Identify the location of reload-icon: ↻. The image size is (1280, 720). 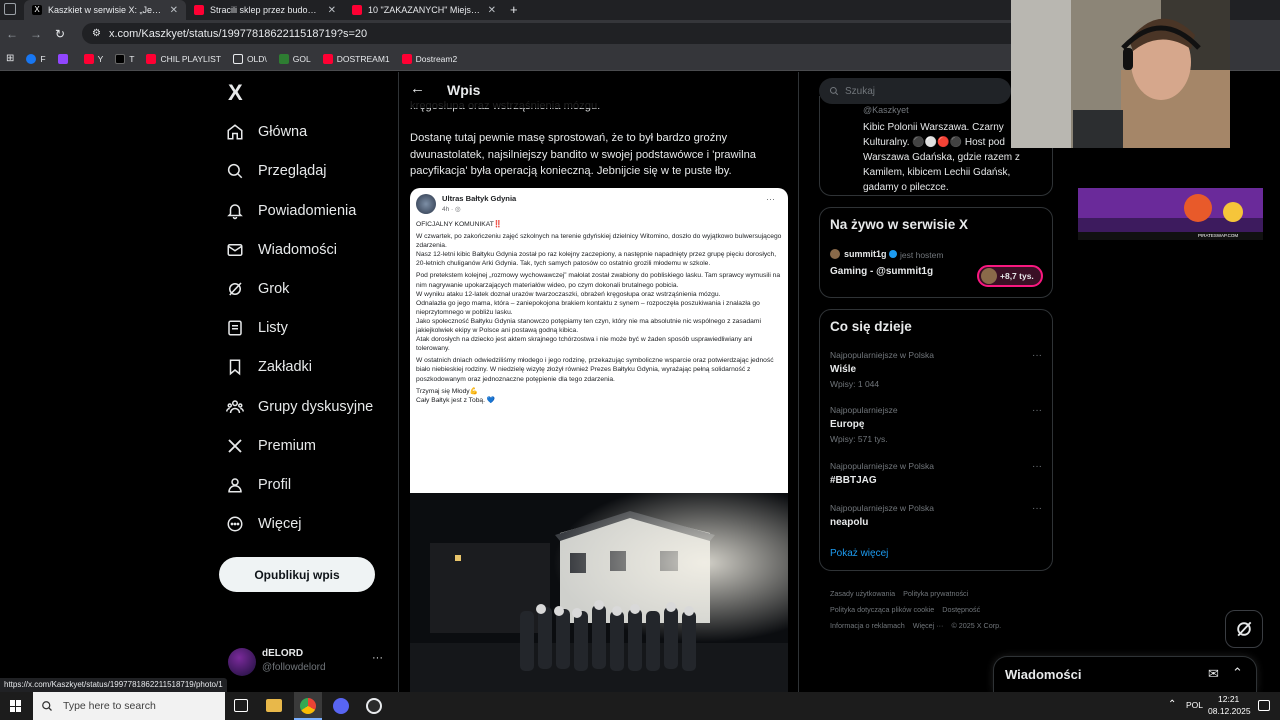
(60, 34).